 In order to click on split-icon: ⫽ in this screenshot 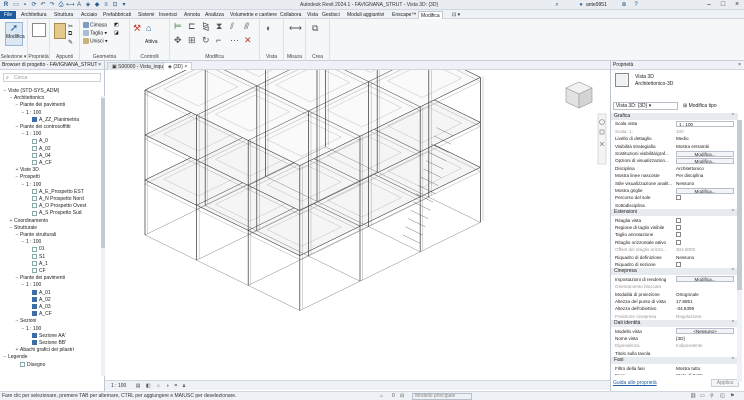, I will do `click(232, 26)`.